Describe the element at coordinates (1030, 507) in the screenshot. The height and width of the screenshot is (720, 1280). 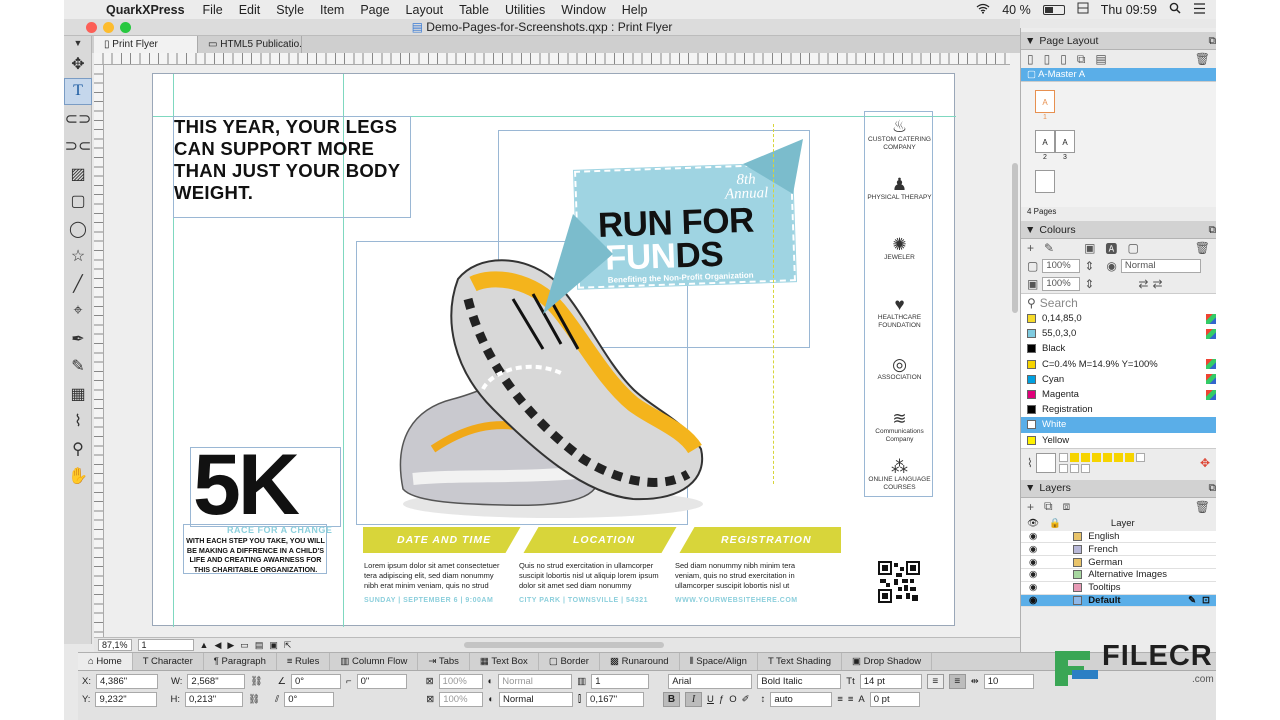
I see `add-layer-icon: +` at that location.